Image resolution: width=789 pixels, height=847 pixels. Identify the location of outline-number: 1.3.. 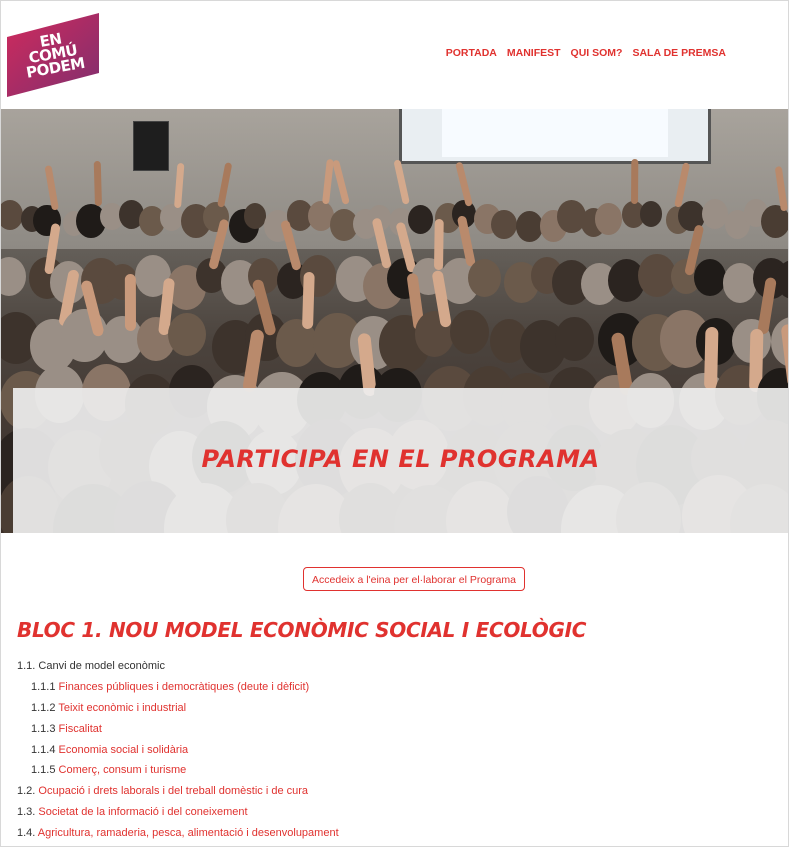
(28, 812).